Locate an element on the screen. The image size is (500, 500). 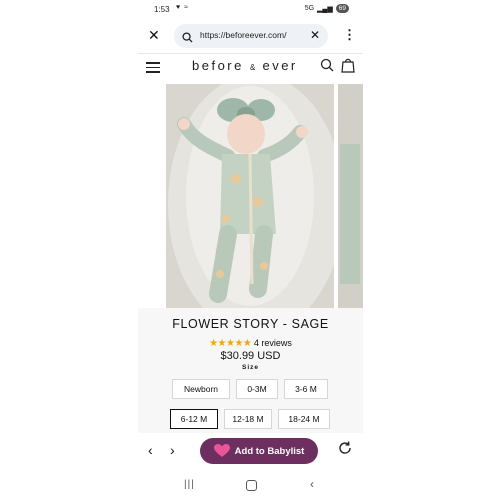
system-nav-bar: ||| ‹ is located at coordinates (250, 485).